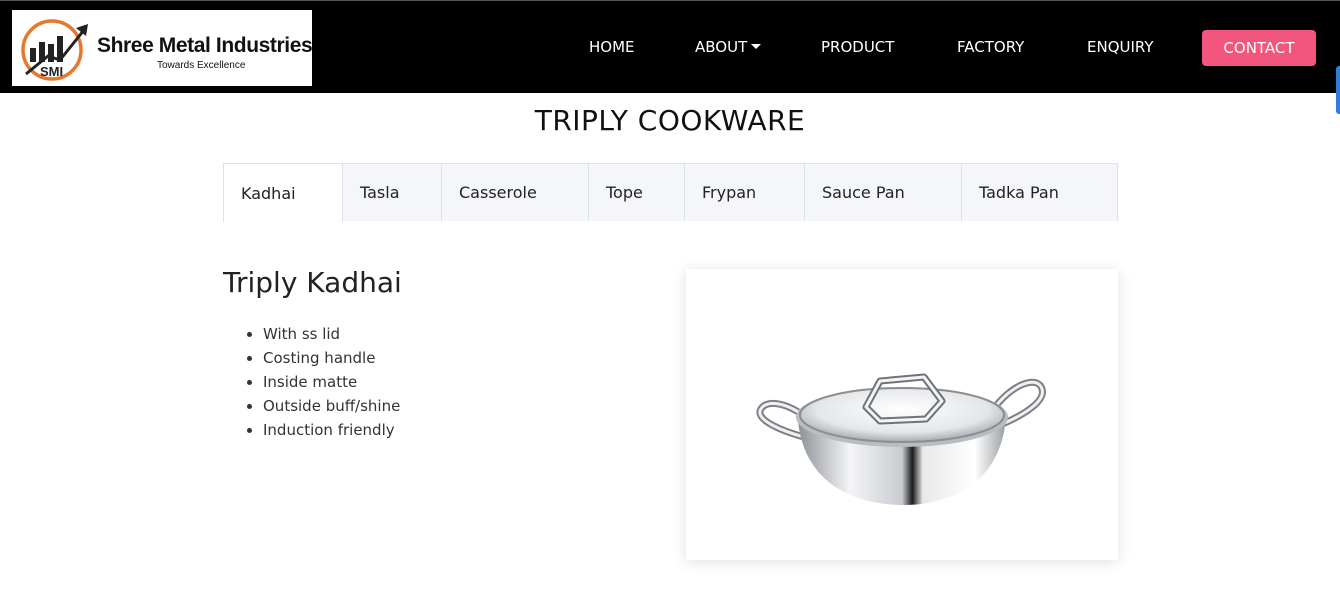 The height and width of the screenshot is (607, 1340). What do you see at coordinates (1259, 48) in the screenshot?
I see `contact-button: CONTACT` at bounding box center [1259, 48].